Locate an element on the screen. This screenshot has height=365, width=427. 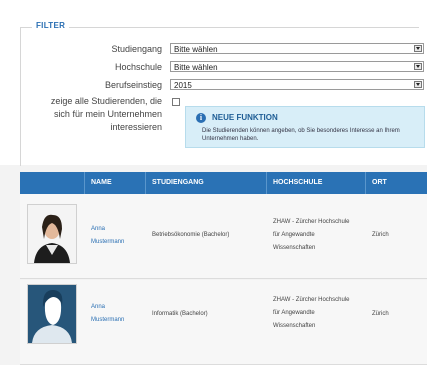
berufseinstieg-select: 2015 is located at coordinates (297, 84).